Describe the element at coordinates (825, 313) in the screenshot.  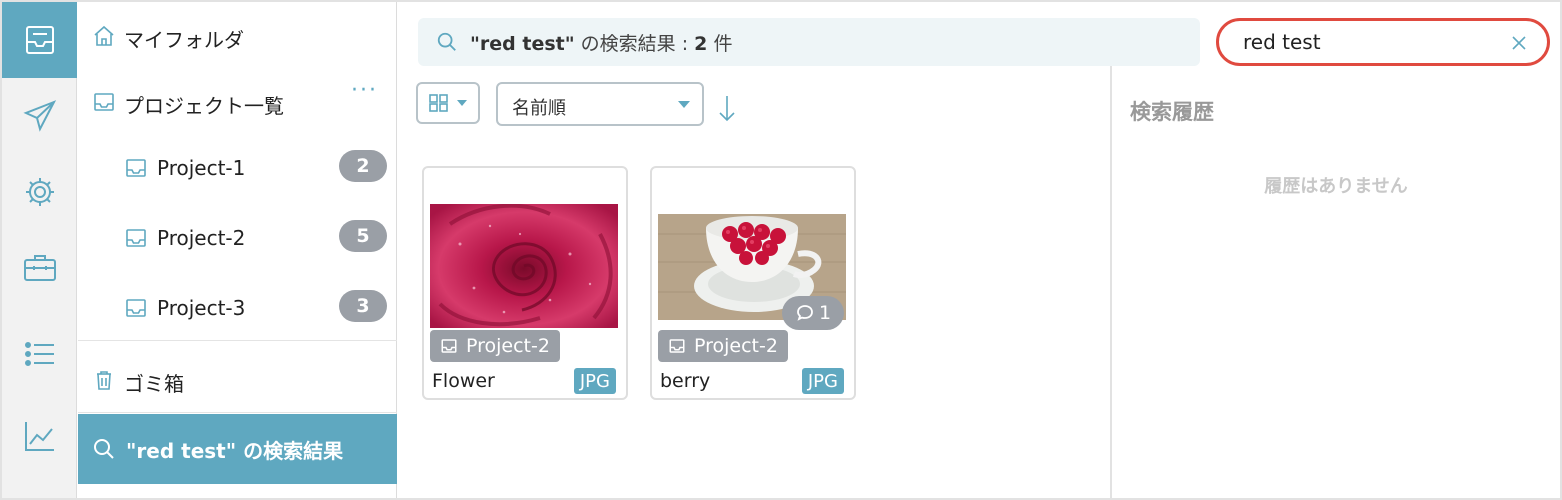
I see `comment-count: 1` at that location.